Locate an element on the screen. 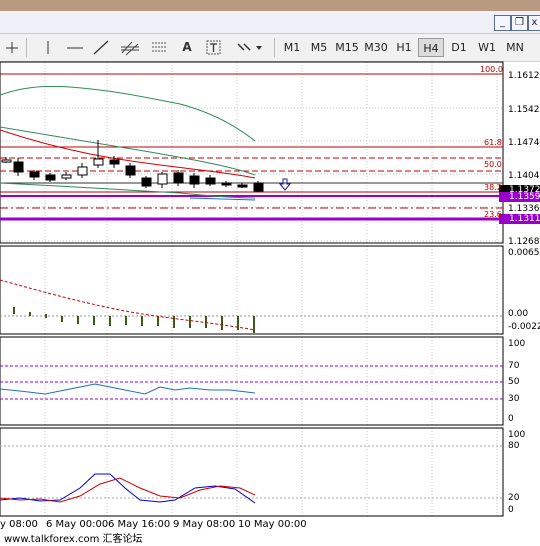  price-tick: 1.12680 is located at coordinates (524, 242).